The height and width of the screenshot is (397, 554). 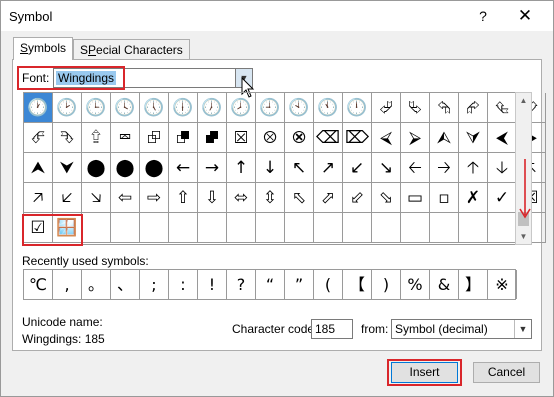 I want to click on symbol-cell: →, so click(x=212, y=168).